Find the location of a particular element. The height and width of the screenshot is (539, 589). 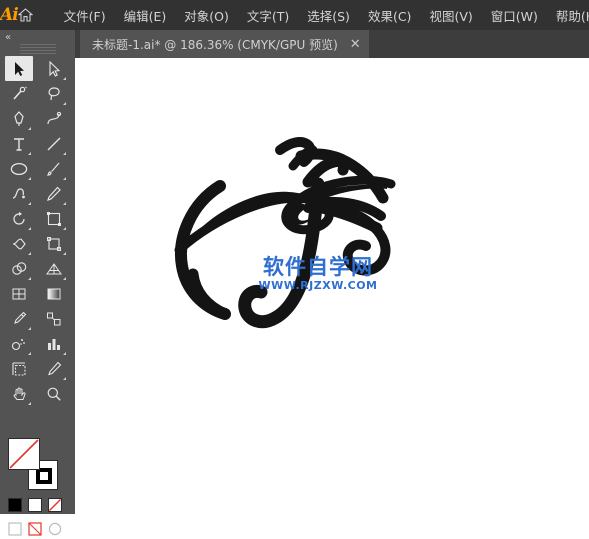

hand-tool is located at coordinates (19, 393).